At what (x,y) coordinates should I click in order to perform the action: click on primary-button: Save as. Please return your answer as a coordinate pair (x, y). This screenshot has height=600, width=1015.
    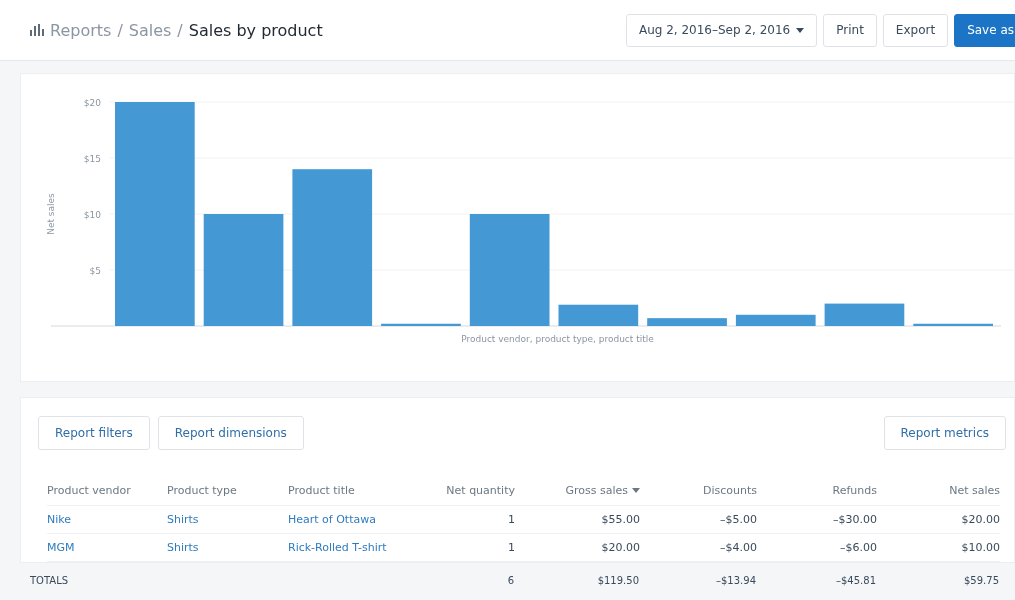
    Looking at the image, I should click on (984, 30).